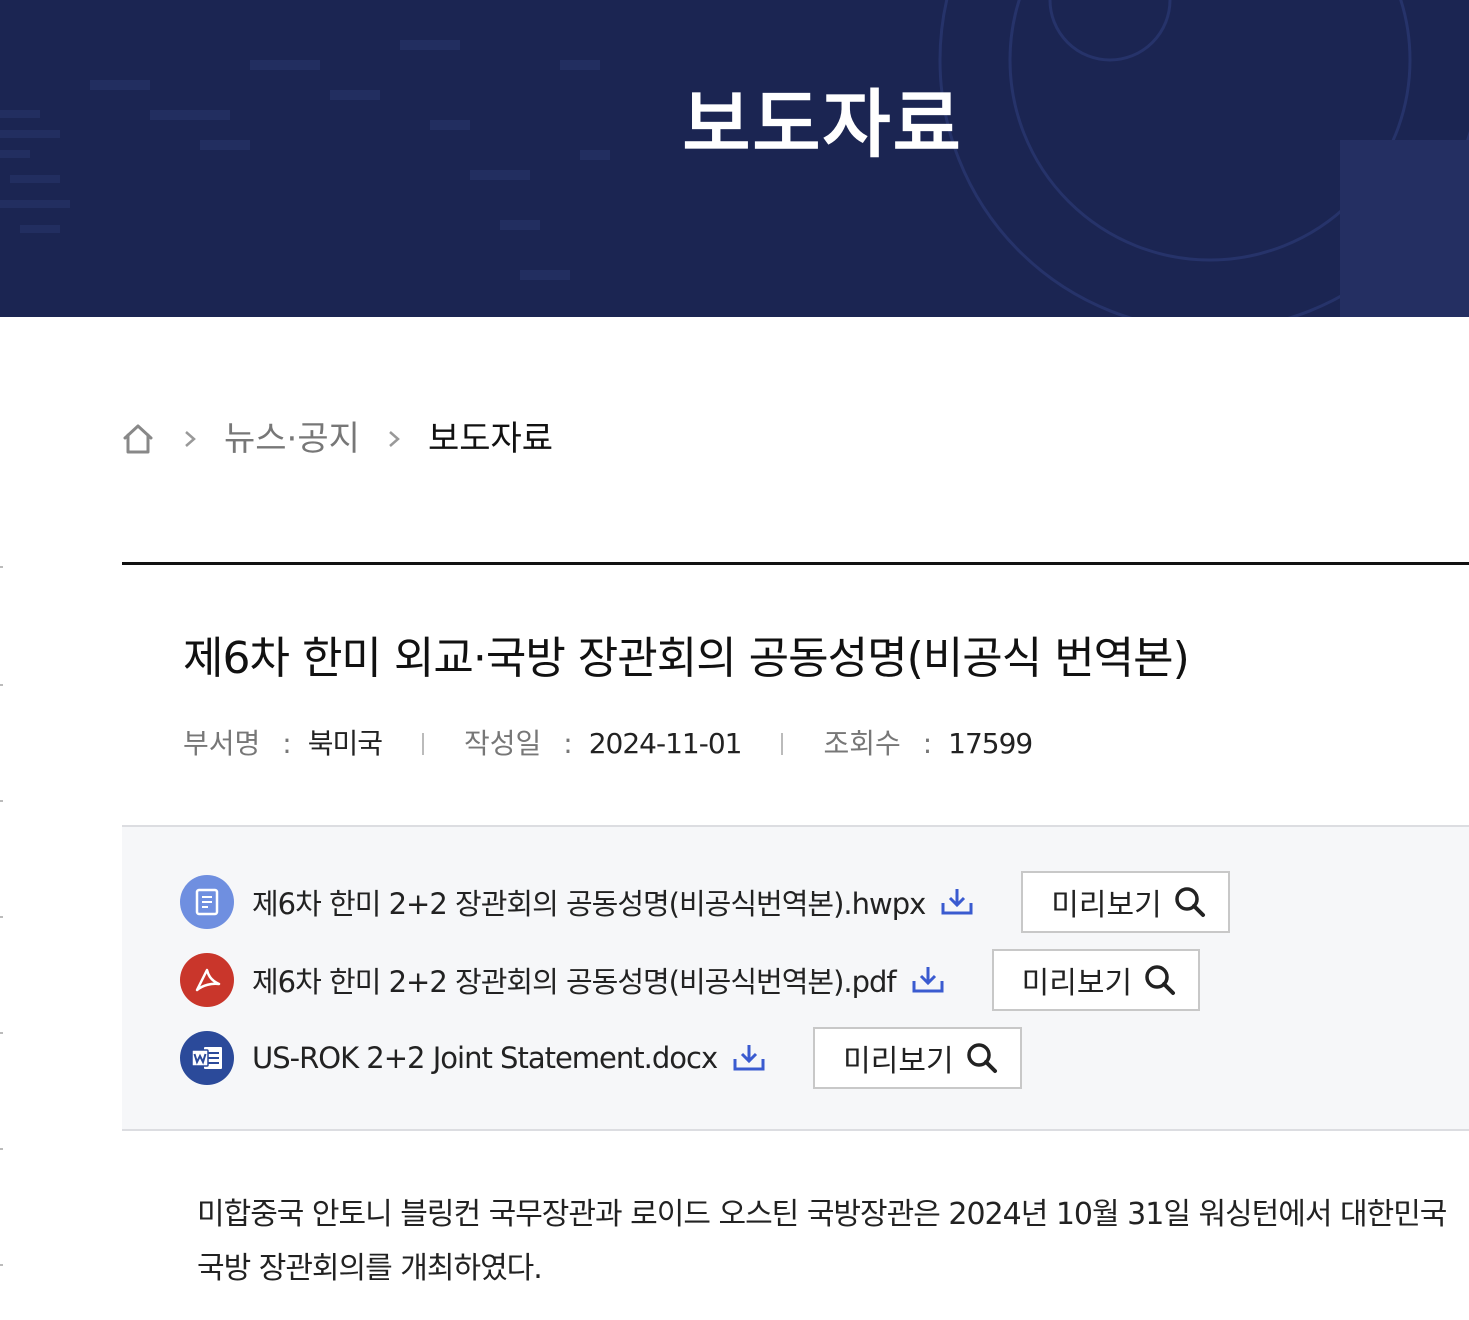 The height and width of the screenshot is (1320, 1469). I want to click on department-value: 북미국, so click(345, 743).